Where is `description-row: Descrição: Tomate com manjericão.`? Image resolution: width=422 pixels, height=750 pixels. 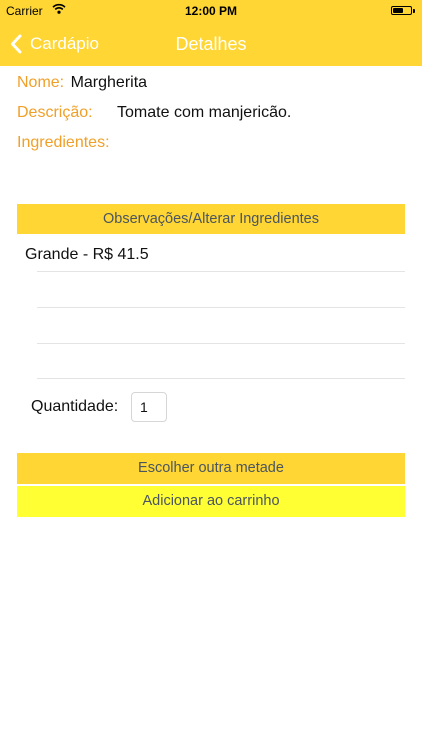 description-row: Descrição: Tomate com manjericão. is located at coordinates (154, 113).